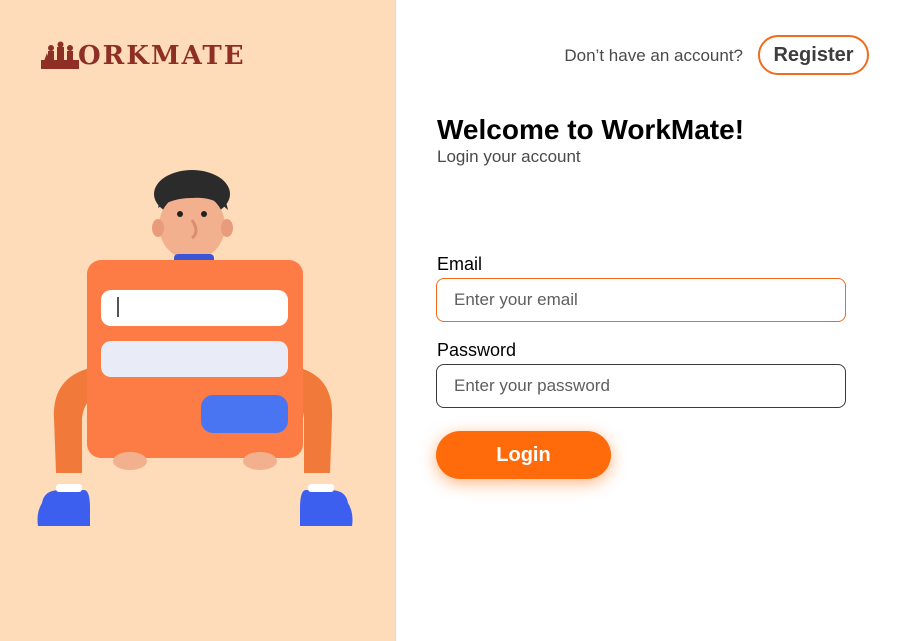 This screenshot has width=901, height=641. What do you see at coordinates (523, 455) in the screenshot?
I see `login-button: Login` at bounding box center [523, 455].